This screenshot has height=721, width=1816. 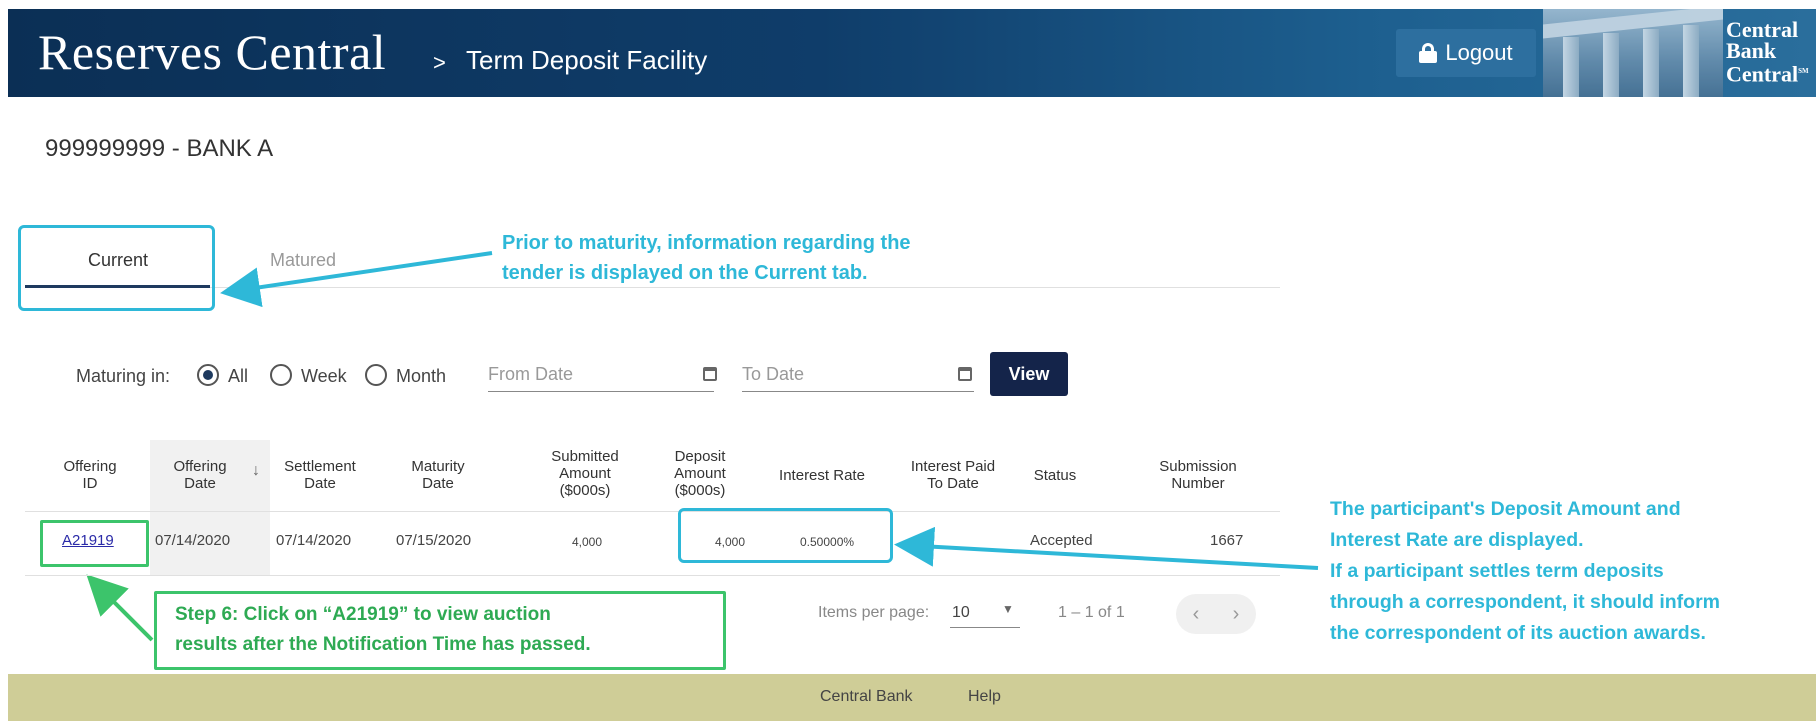 I want to click on maturity-date-cell: 07/15/2020, so click(x=434, y=540).